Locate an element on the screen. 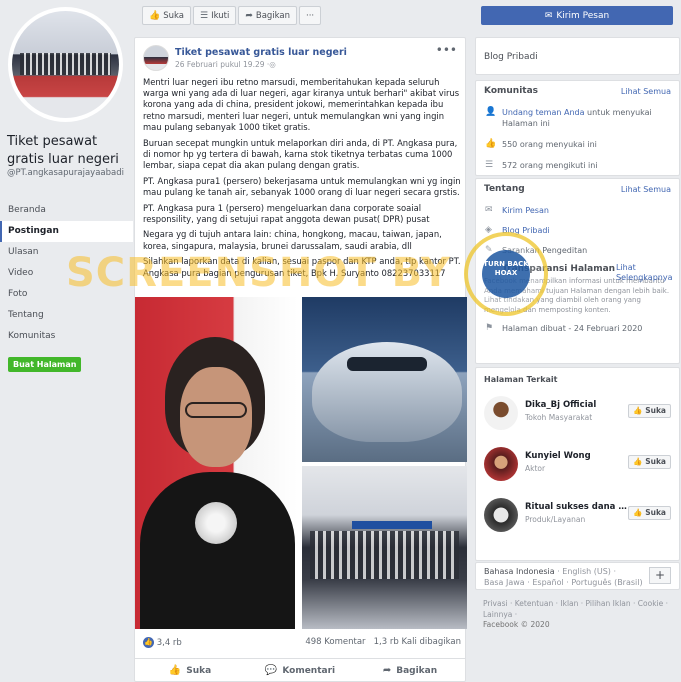 The height and width of the screenshot is (682, 681). turnbackhoax-seal-text: TURN BACK HOAX is located at coordinates (506, 274).